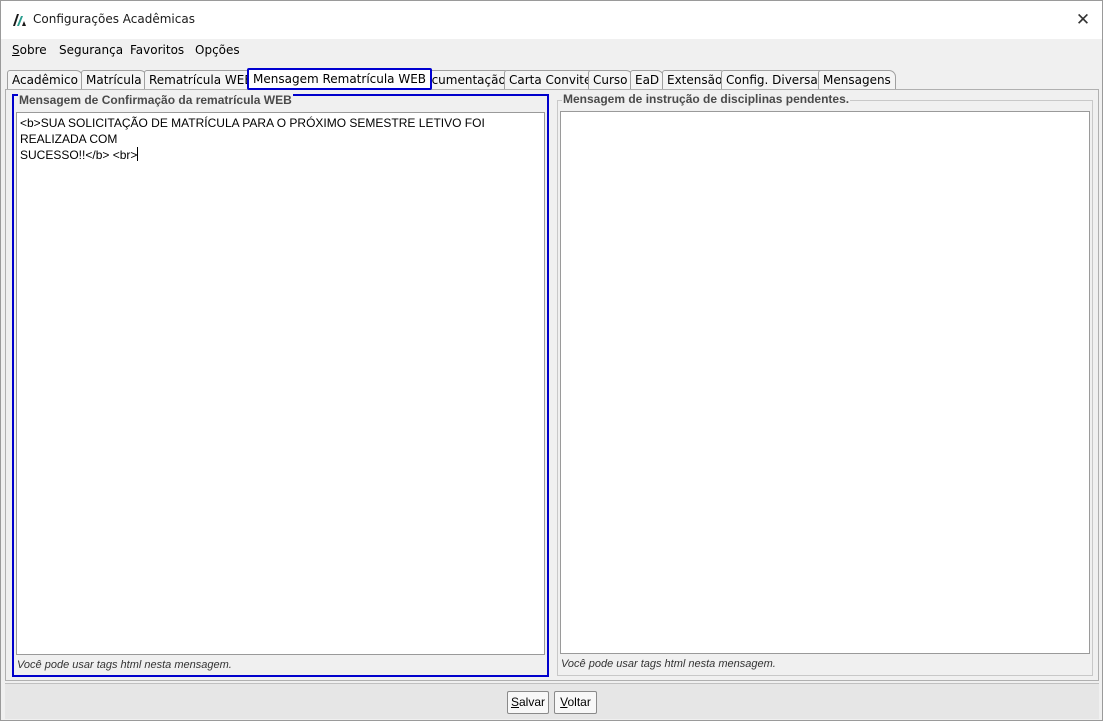  Describe the element at coordinates (340, 79) in the screenshot. I see `tab-mensagem-rematricula-web: Mensagem Rematrícula WEB` at that location.